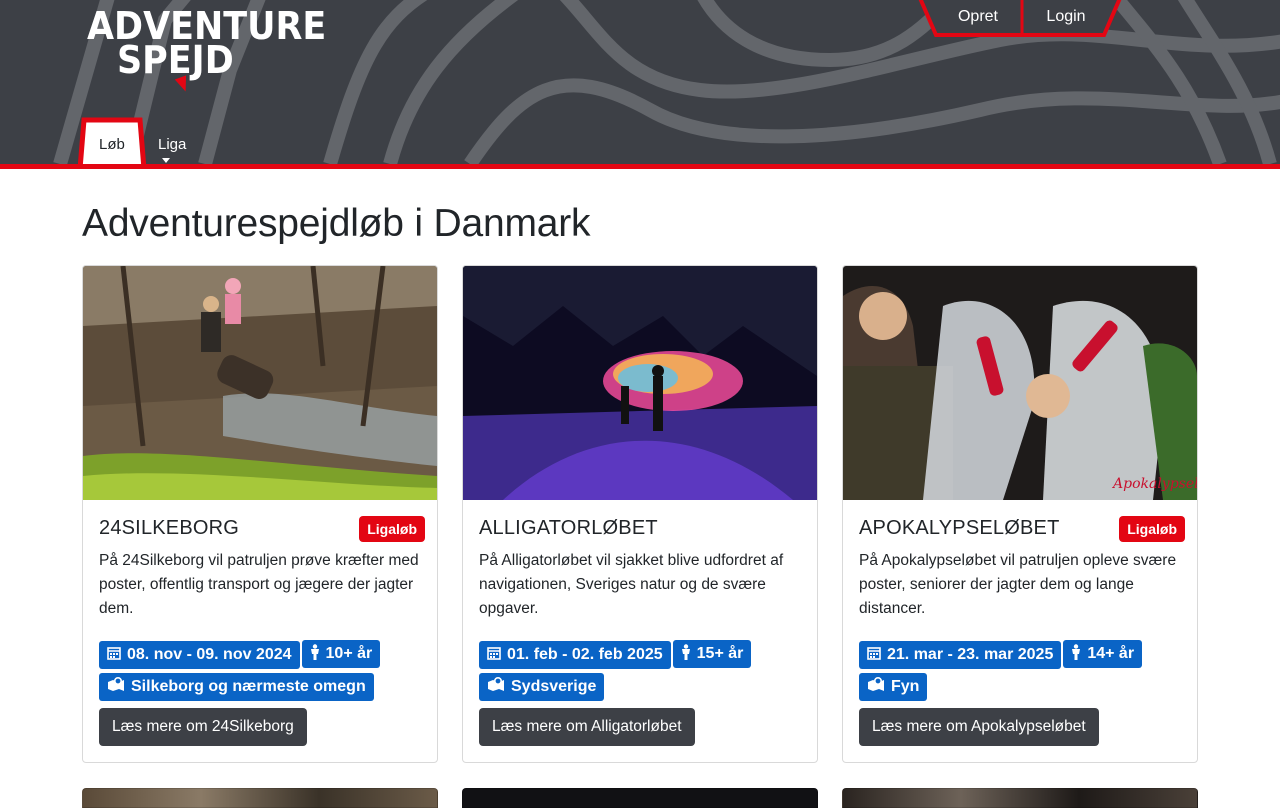 The image size is (1280, 808). What do you see at coordinates (979, 727) in the screenshot?
I see `read-more-button: Læs mere om Apokalypseløbet` at bounding box center [979, 727].